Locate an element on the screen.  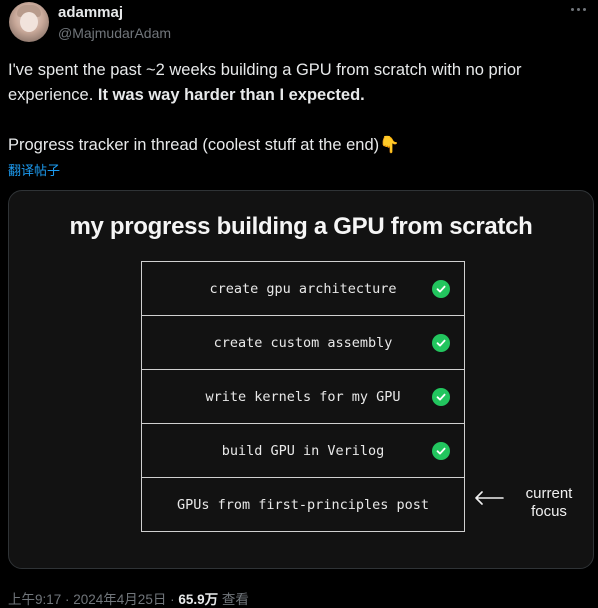
progress-row-label: create gpu architecture is located at coordinates (303, 288).